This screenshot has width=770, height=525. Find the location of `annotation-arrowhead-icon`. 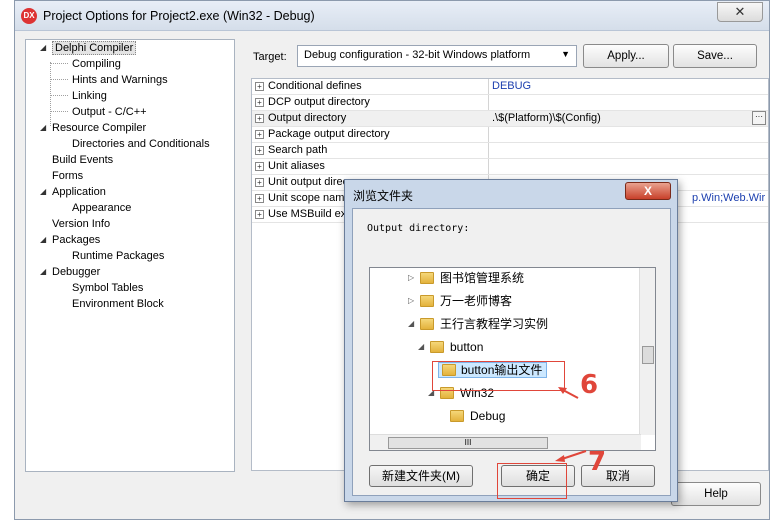

annotation-arrowhead-icon is located at coordinates (560, 458).